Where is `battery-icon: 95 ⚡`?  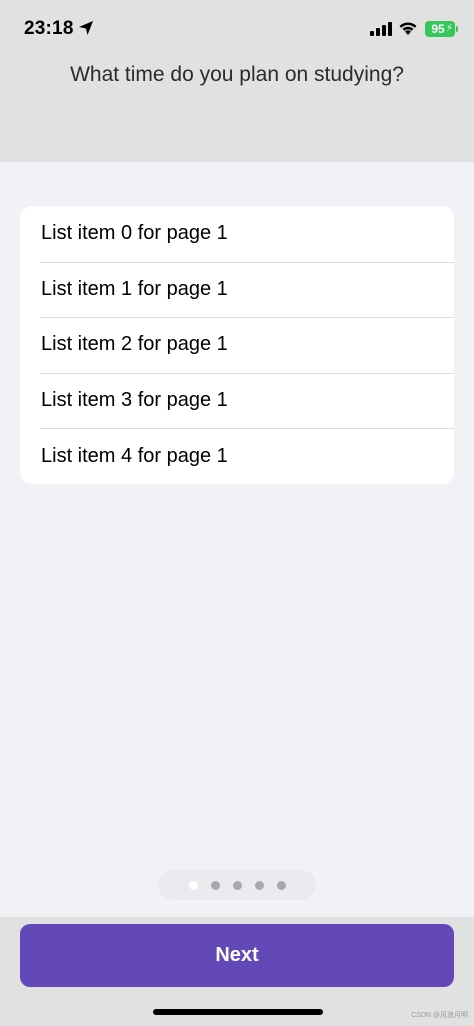
battery-icon: 95 ⚡ is located at coordinates (440, 29).